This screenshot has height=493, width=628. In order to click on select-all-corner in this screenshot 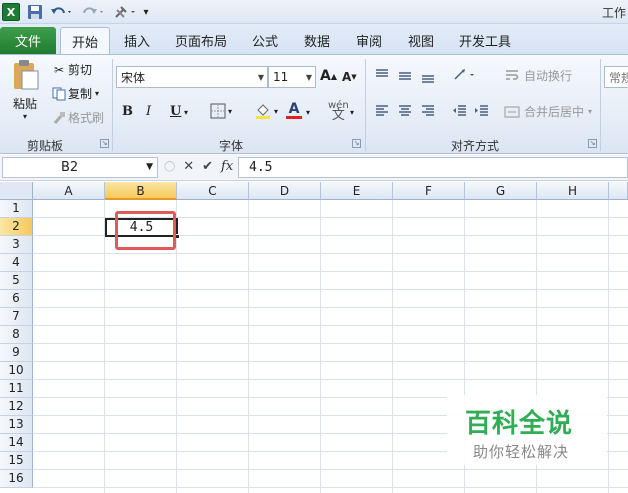, I will do `click(16, 191)`.